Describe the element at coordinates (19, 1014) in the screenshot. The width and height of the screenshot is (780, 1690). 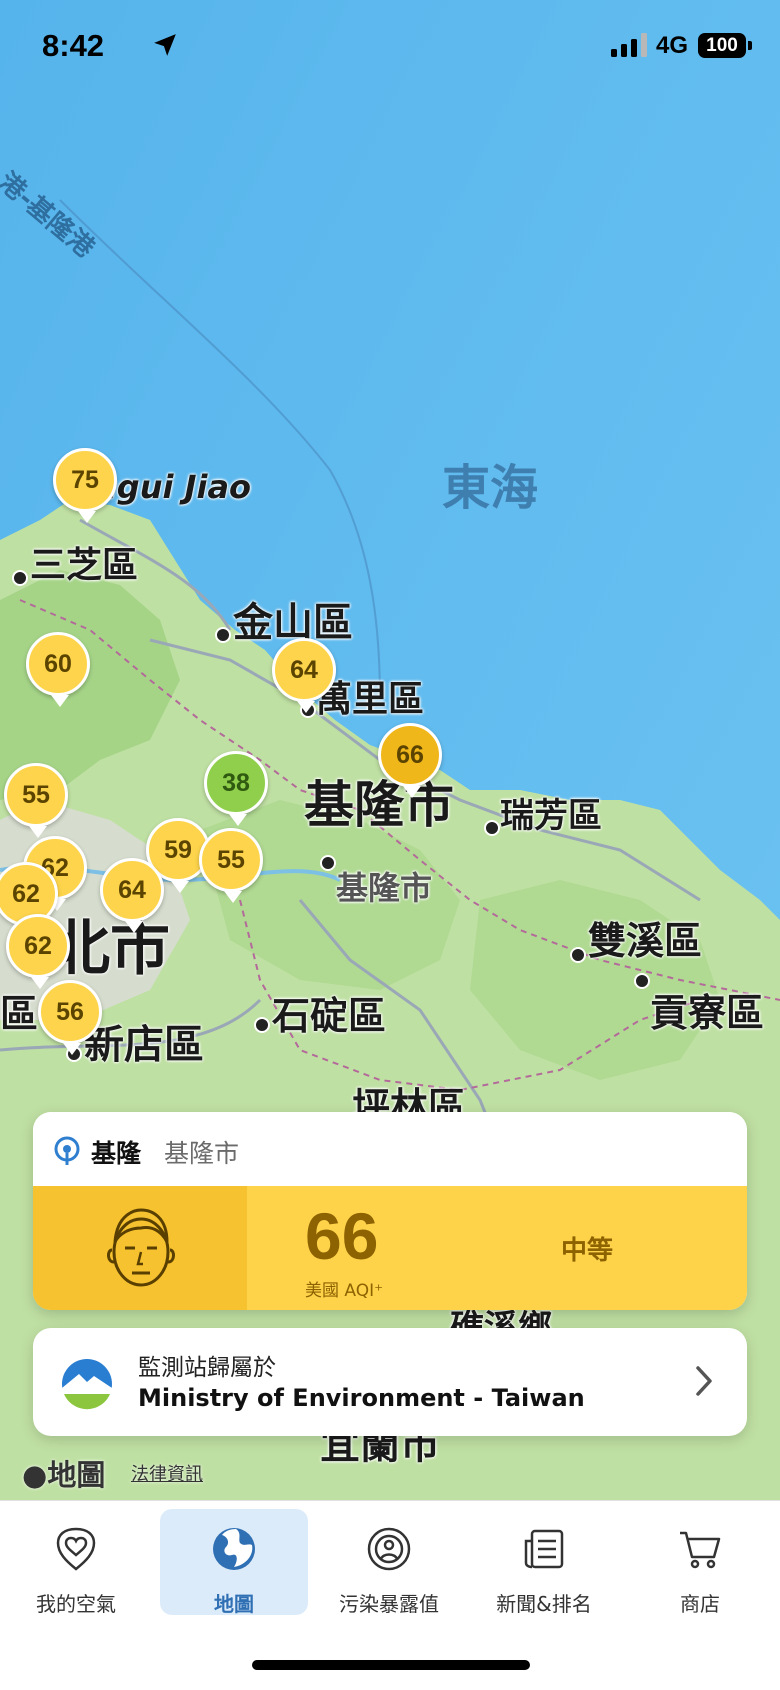
I see `district-edge-label: 區` at that location.